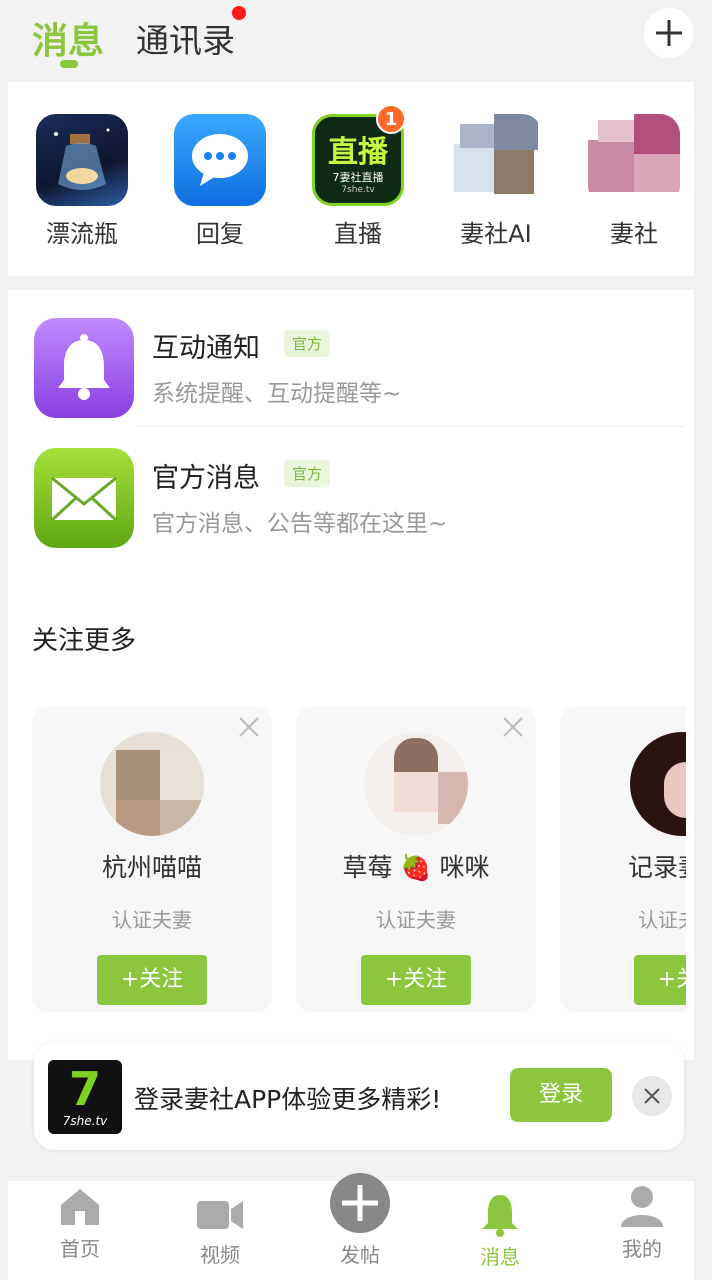  I want to click on recommend-card: 草莓 🍓 咪咪 认证夫妻 +关注, so click(416, 859).